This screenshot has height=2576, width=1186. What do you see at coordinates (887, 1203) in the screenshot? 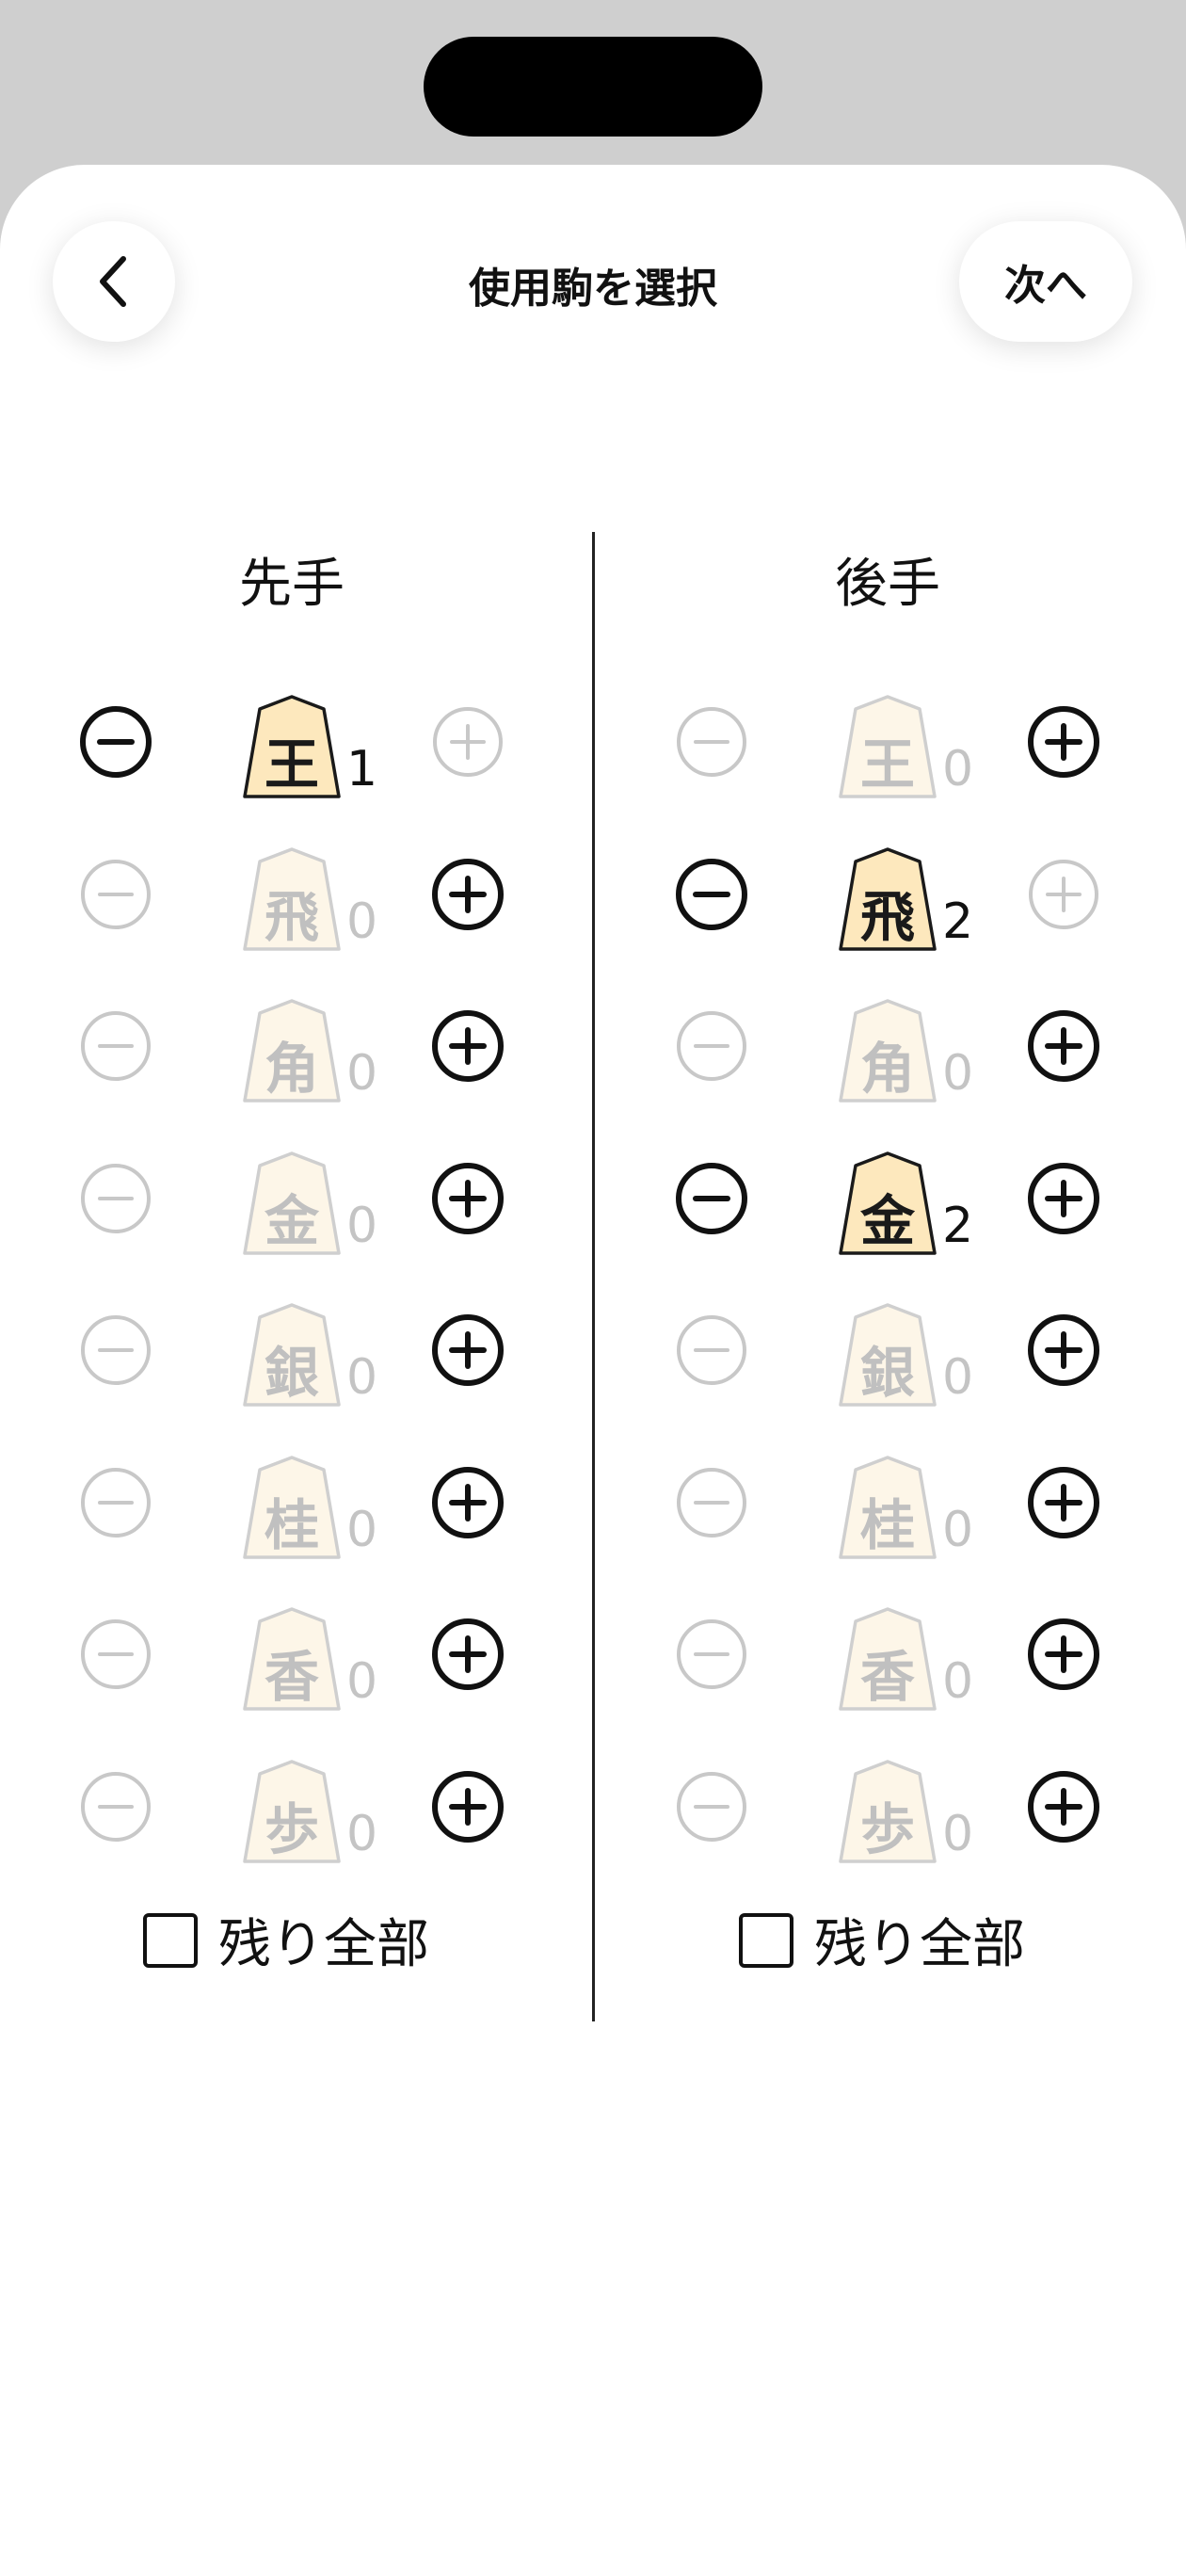
I see `shogi-piece: 金` at bounding box center [887, 1203].